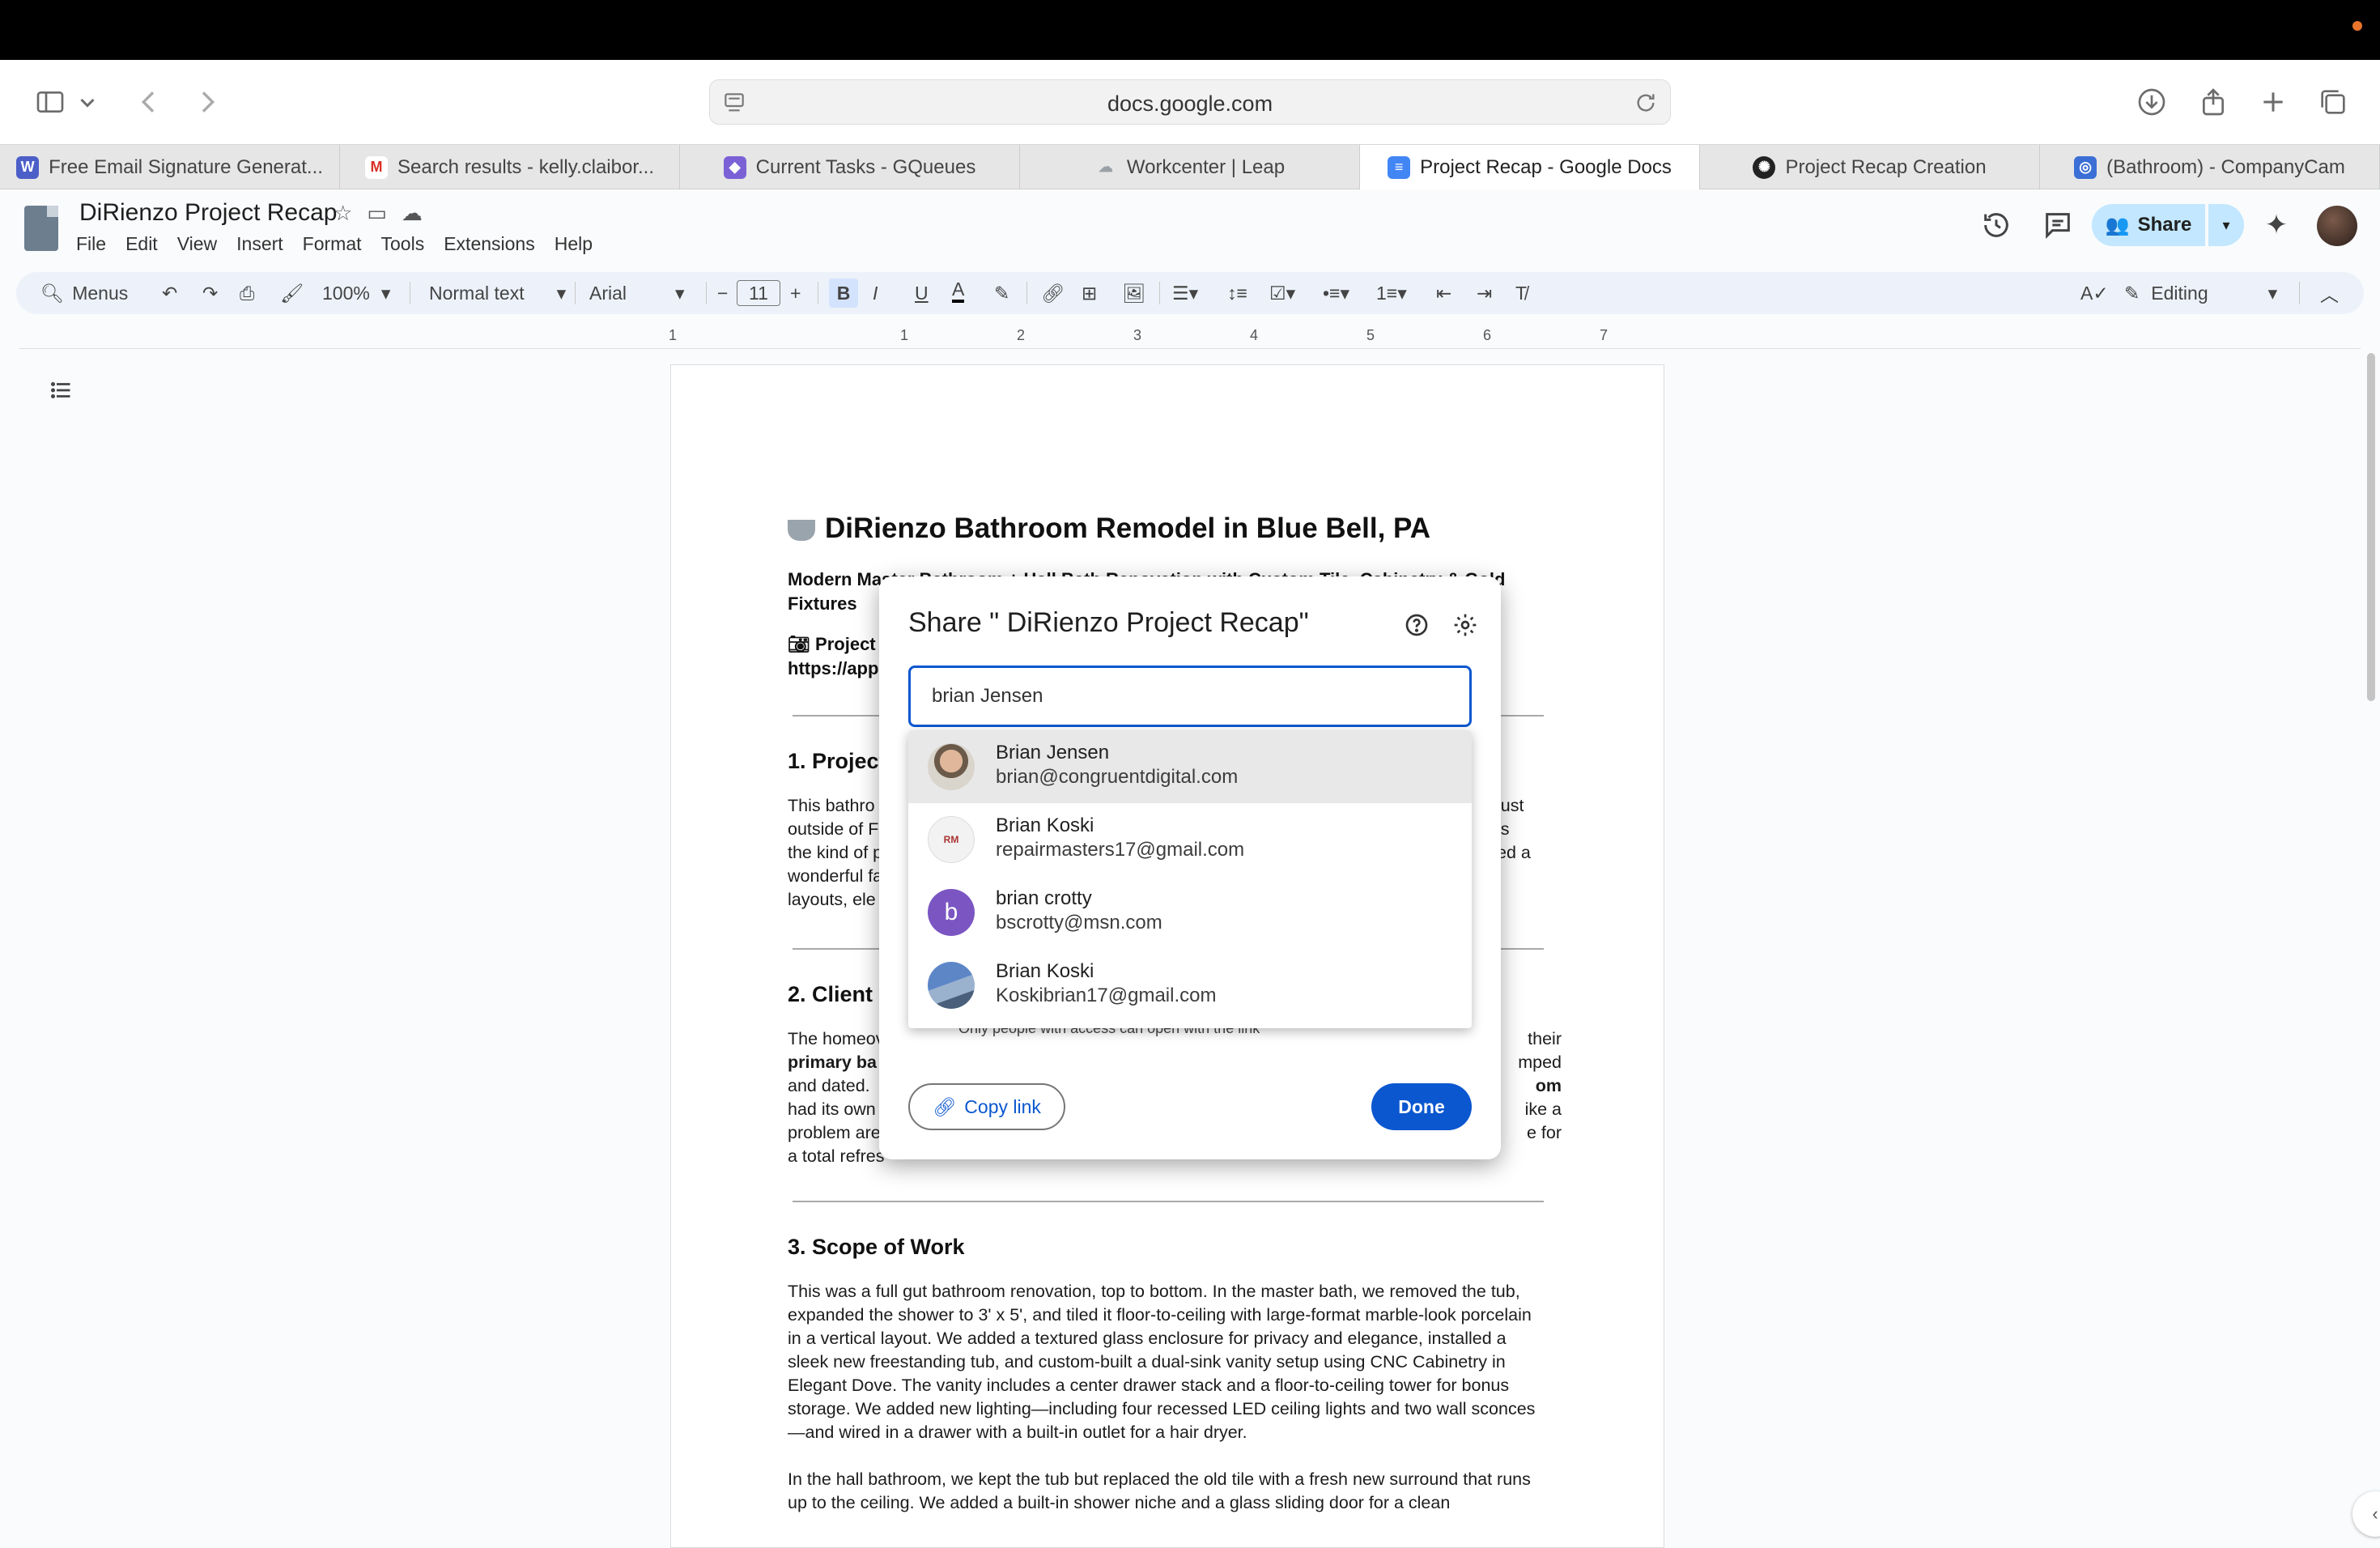  Describe the element at coordinates (850, 167) in the screenshot. I see `tab-gqueues: ◆ Current Tasks - GQueues` at that location.